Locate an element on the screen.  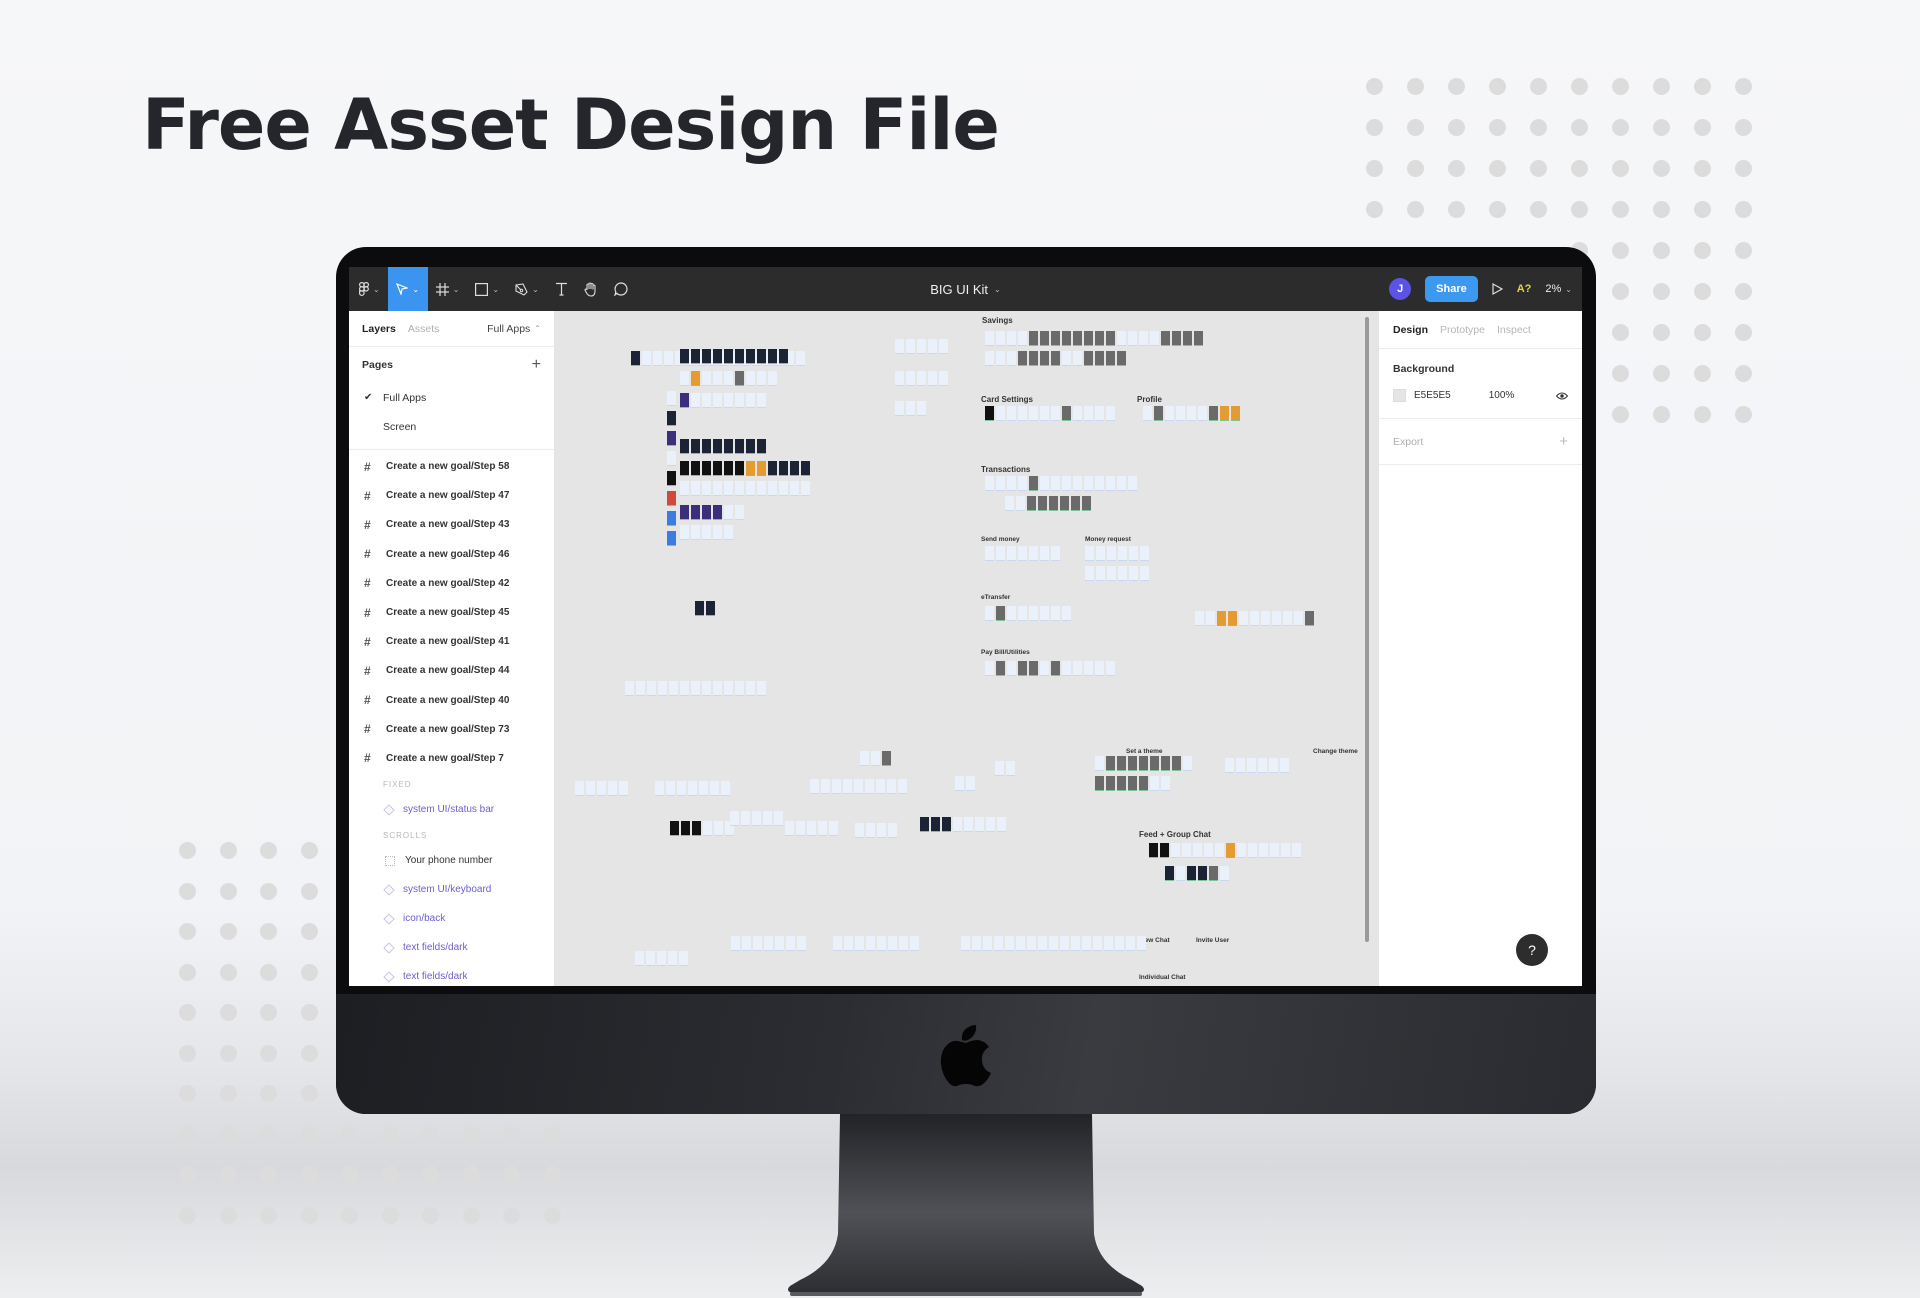
add-export-icon: + is located at coordinates (1563, 441).